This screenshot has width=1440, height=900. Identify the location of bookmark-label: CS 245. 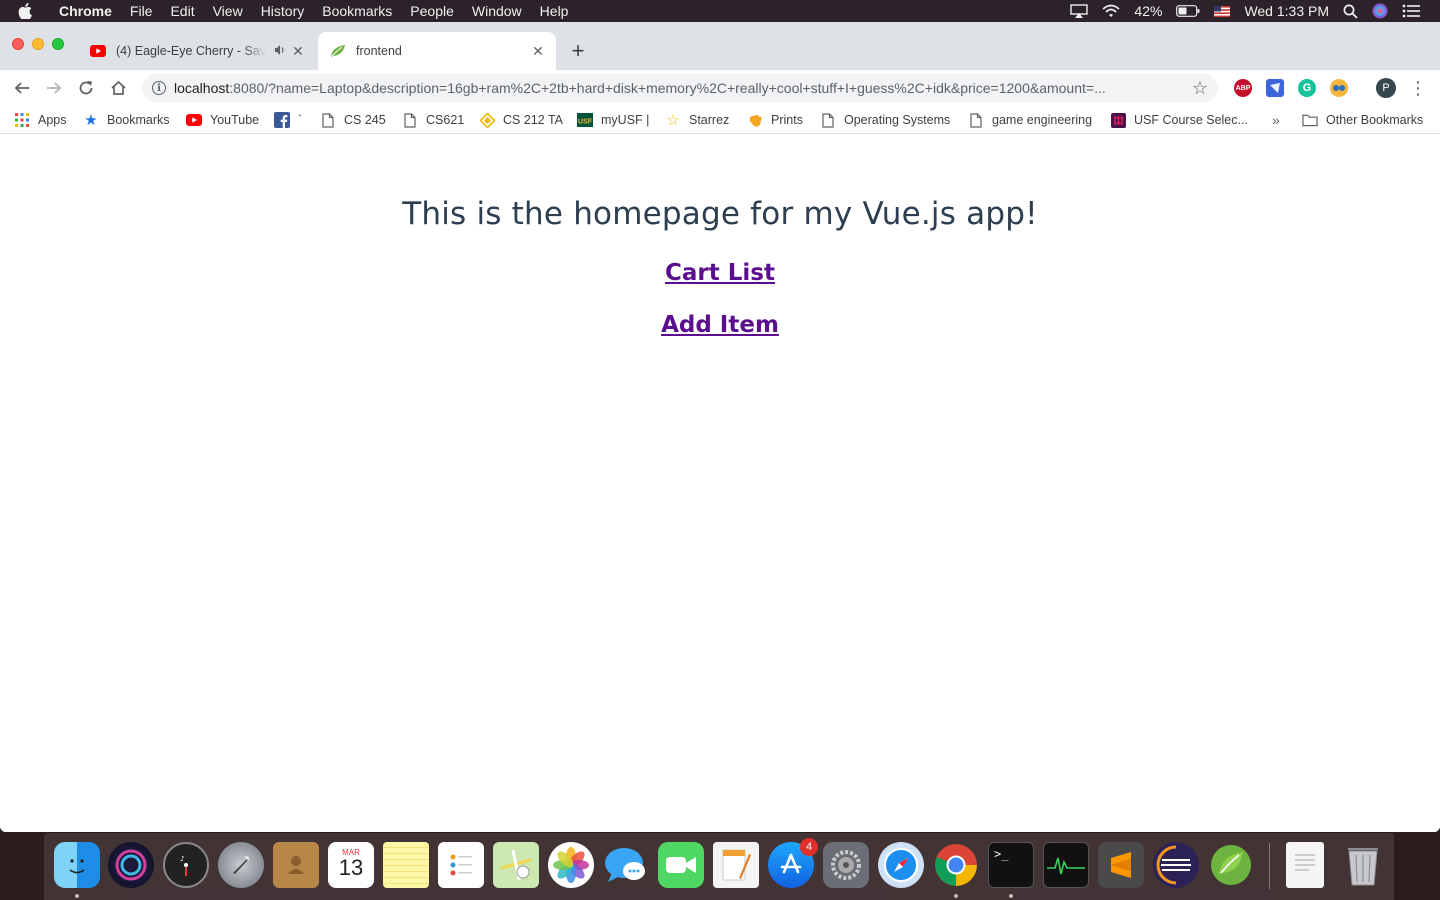
(365, 120).